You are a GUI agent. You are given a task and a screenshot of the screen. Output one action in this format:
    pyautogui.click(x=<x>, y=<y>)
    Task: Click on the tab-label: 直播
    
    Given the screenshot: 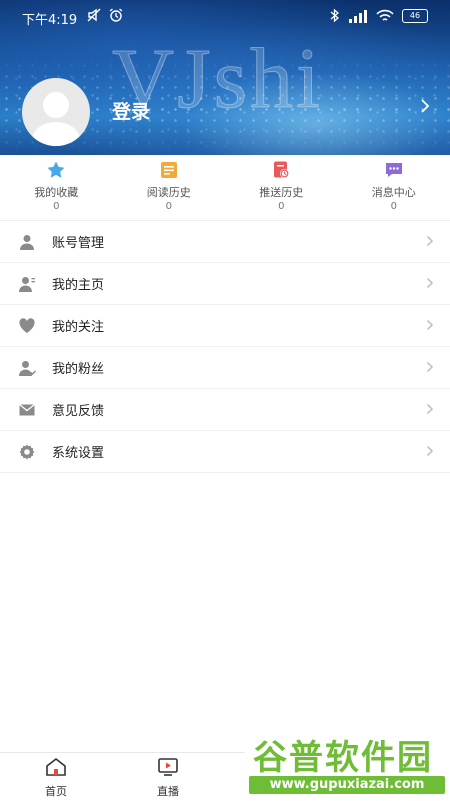 What is the action you would take?
    pyautogui.click(x=168, y=791)
    